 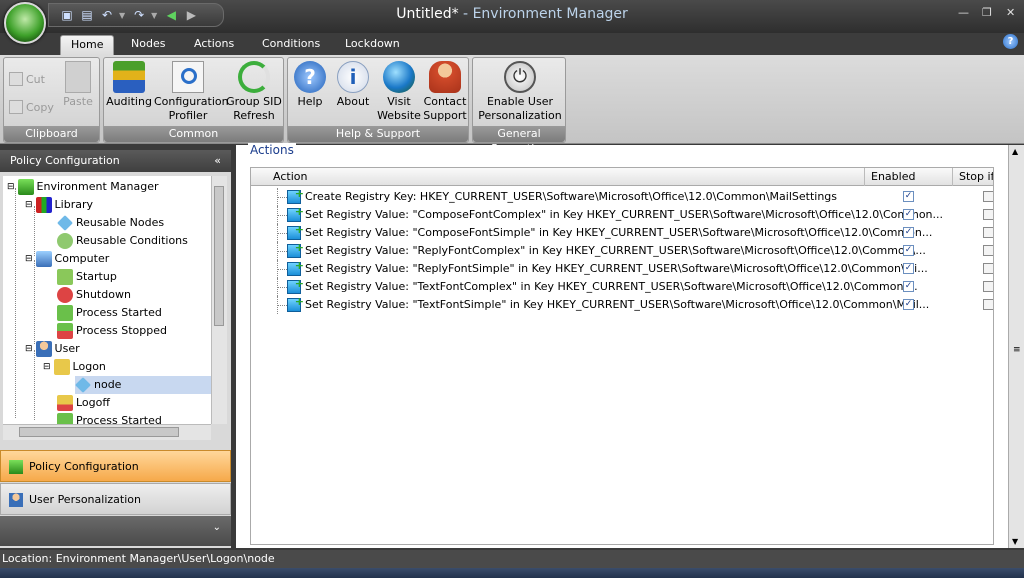 I want to click on tree-item-library: ⊟ Library, so click(x=59, y=205).